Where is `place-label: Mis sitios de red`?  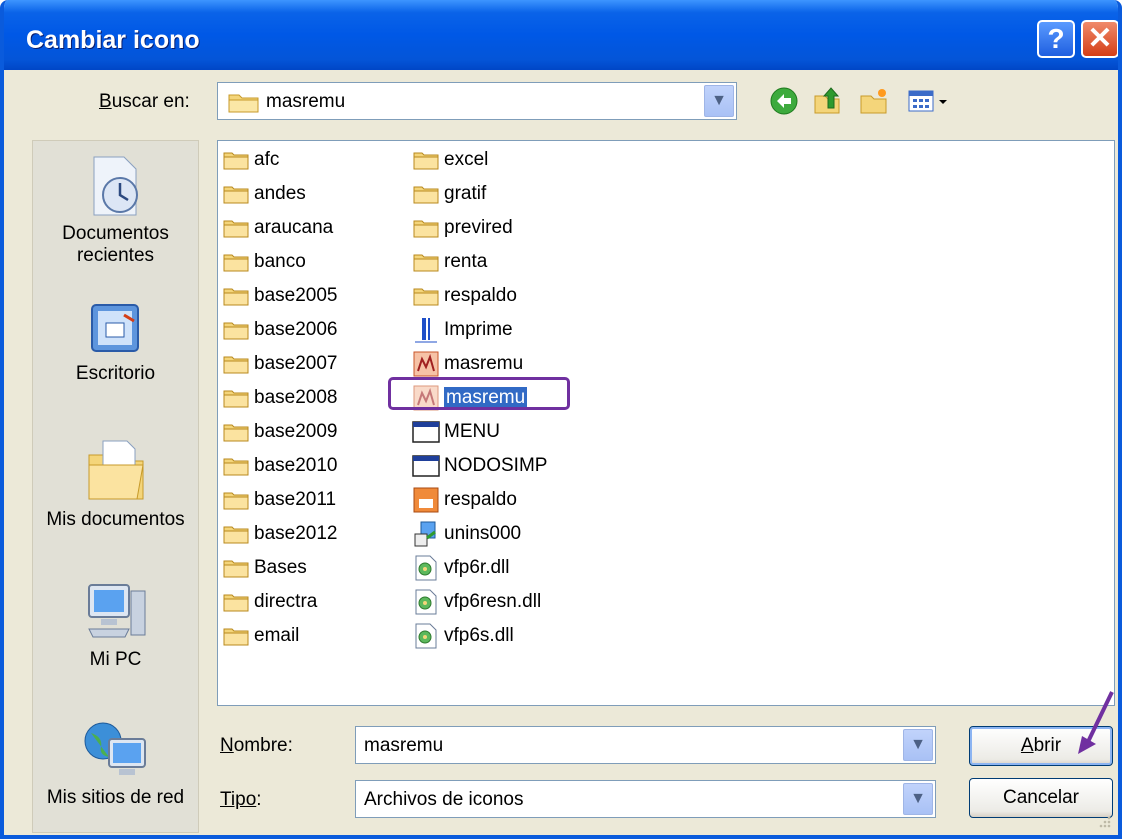
place-label: Mis sitios de red is located at coordinates (115, 797).